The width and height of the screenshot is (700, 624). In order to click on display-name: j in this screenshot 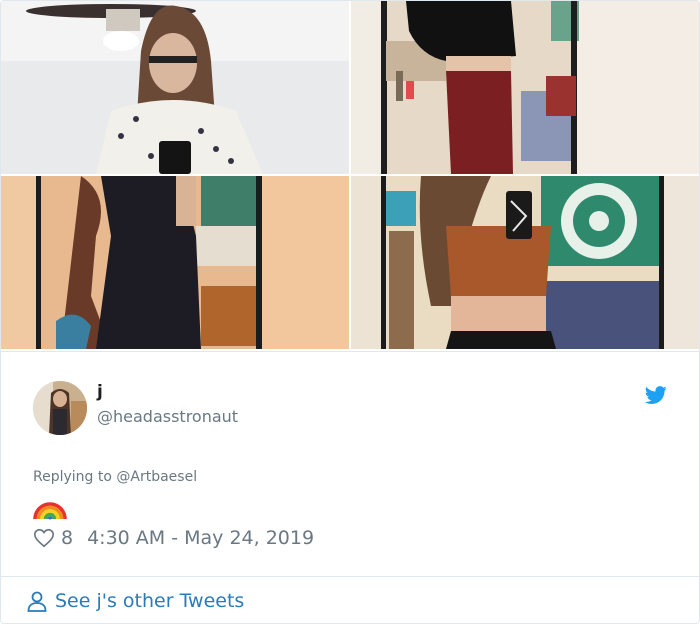, I will do `click(100, 392)`.